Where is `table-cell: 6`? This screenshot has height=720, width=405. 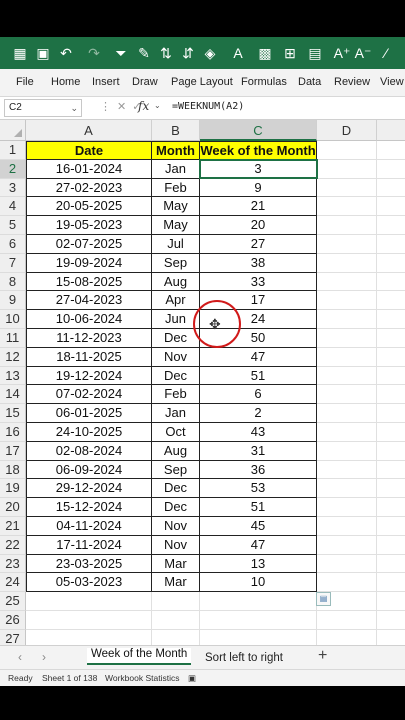 table-cell: 6 is located at coordinates (258, 395).